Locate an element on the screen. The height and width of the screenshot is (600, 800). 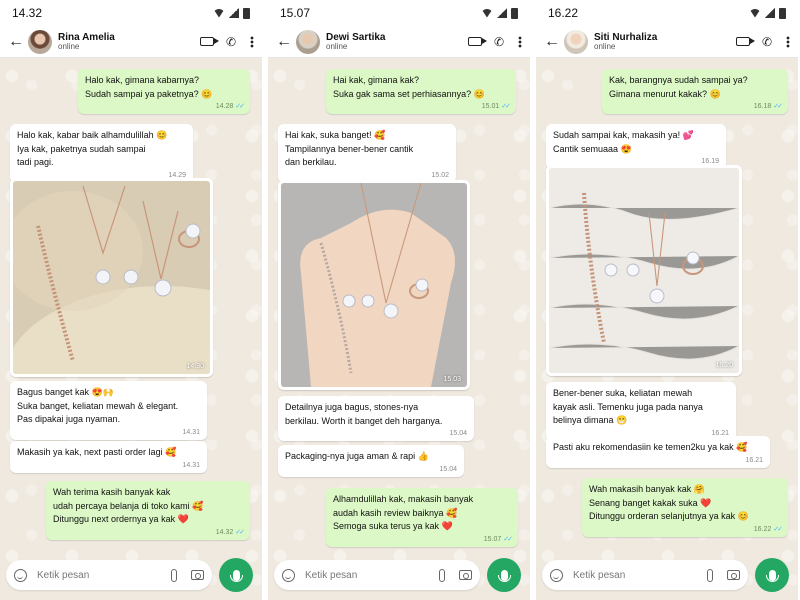
chat-header: ← Siti Nurhaliza online ✆ is located at coordinates (667, 42).